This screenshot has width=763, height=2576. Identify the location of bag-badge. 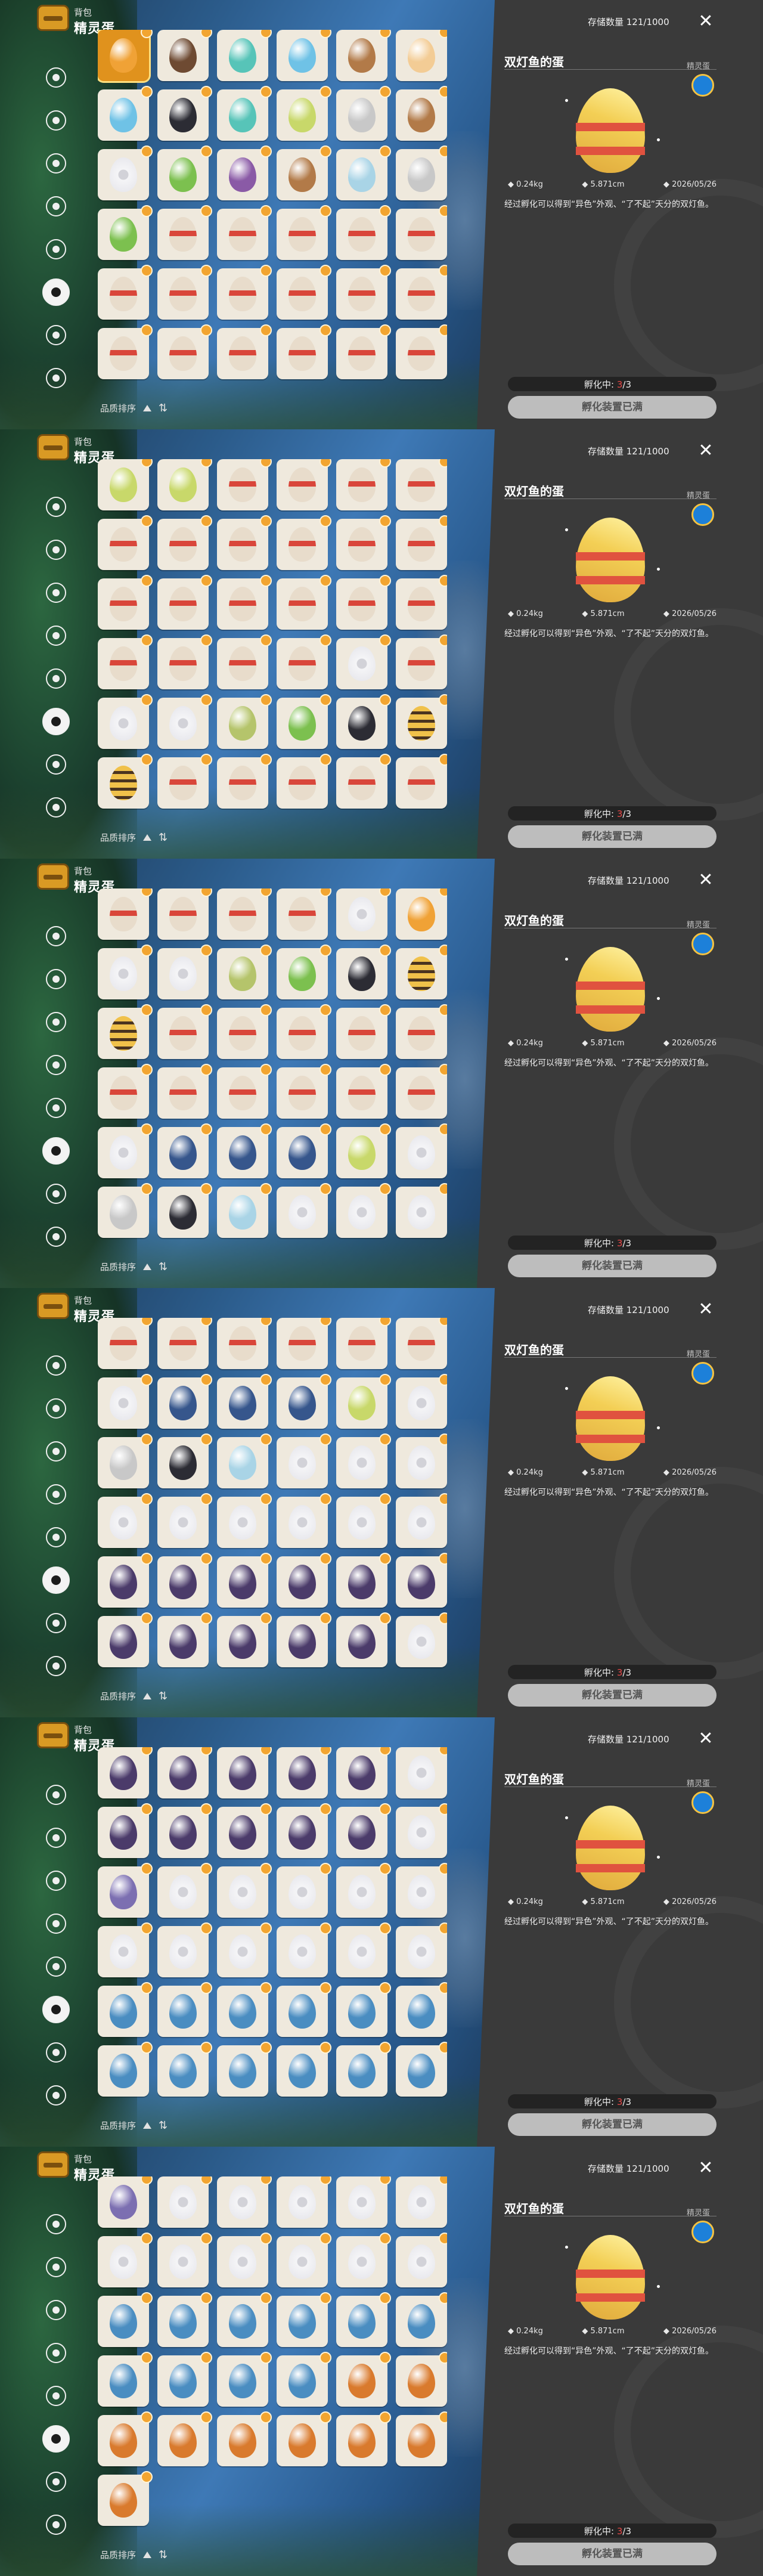
(53, 18).